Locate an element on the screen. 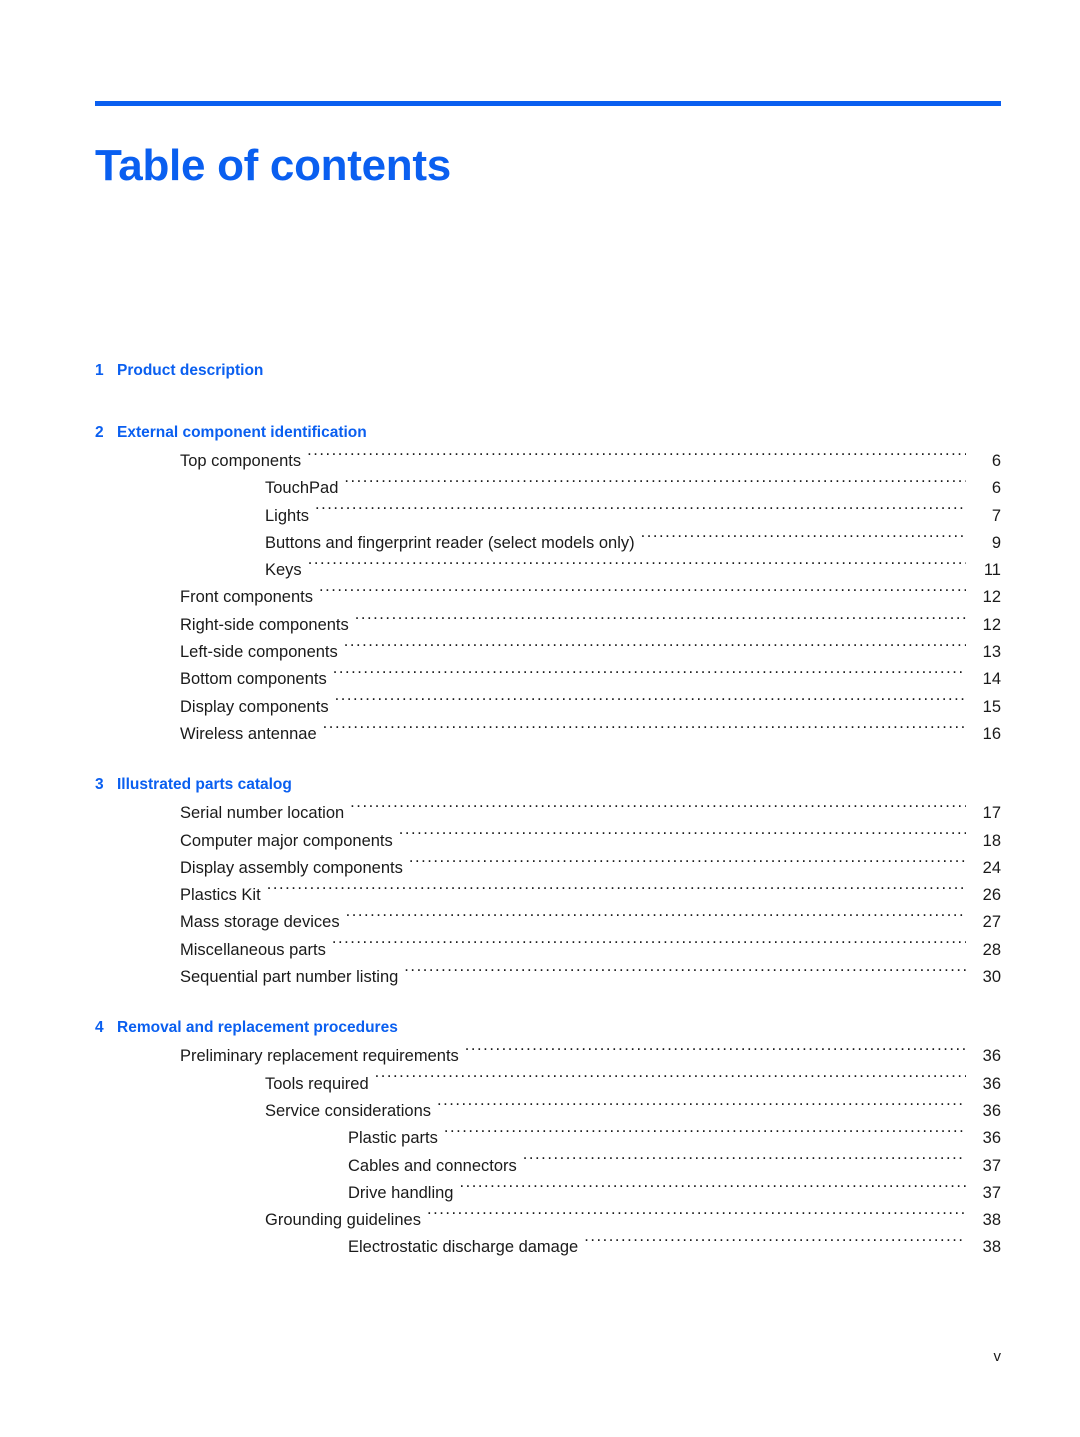  toc-entry-page-number: 6 is located at coordinates (996, 461).